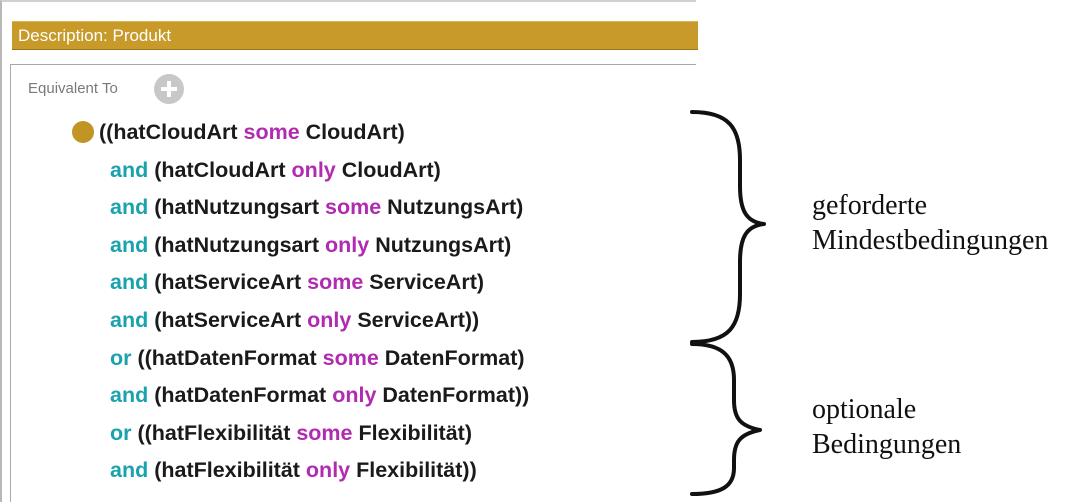  I want to click on expression-text: Flexibilität)), so click(413, 470).